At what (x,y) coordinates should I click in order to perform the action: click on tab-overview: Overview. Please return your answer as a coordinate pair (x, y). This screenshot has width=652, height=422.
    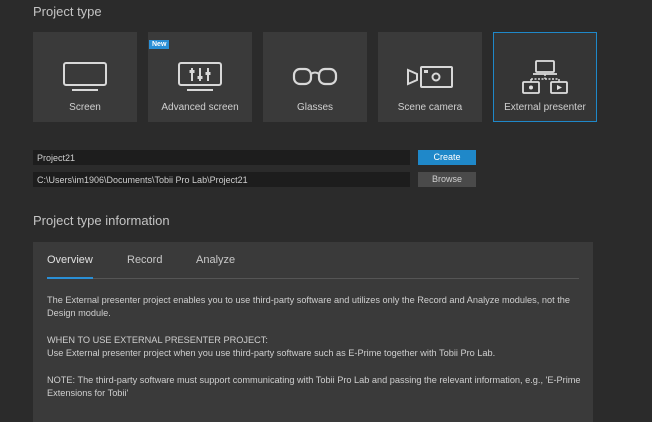
    Looking at the image, I should click on (70, 266).